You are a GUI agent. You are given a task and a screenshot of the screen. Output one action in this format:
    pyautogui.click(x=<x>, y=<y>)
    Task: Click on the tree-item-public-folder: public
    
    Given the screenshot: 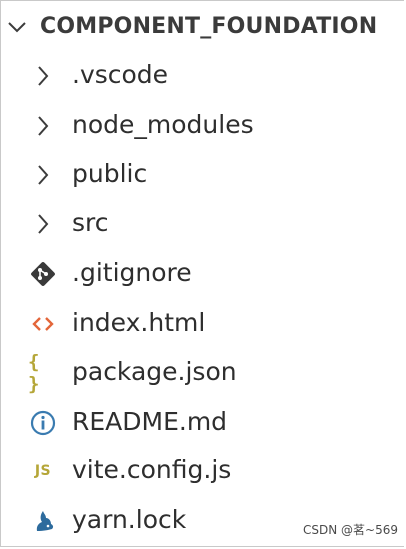 What is the action you would take?
    pyautogui.click(x=203, y=174)
    